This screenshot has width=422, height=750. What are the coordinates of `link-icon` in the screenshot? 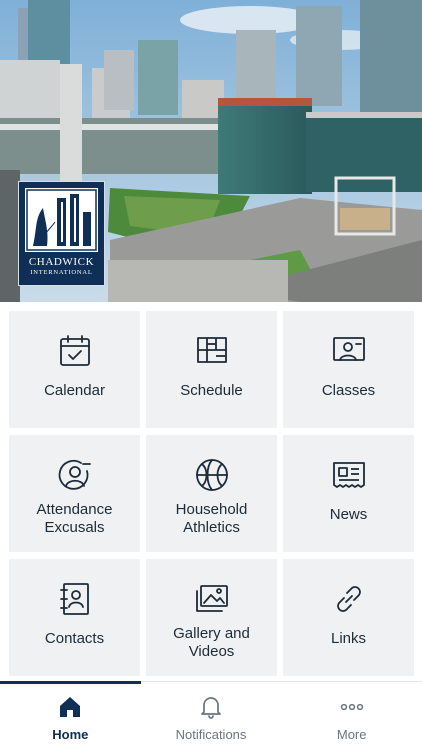 It's located at (349, 599).